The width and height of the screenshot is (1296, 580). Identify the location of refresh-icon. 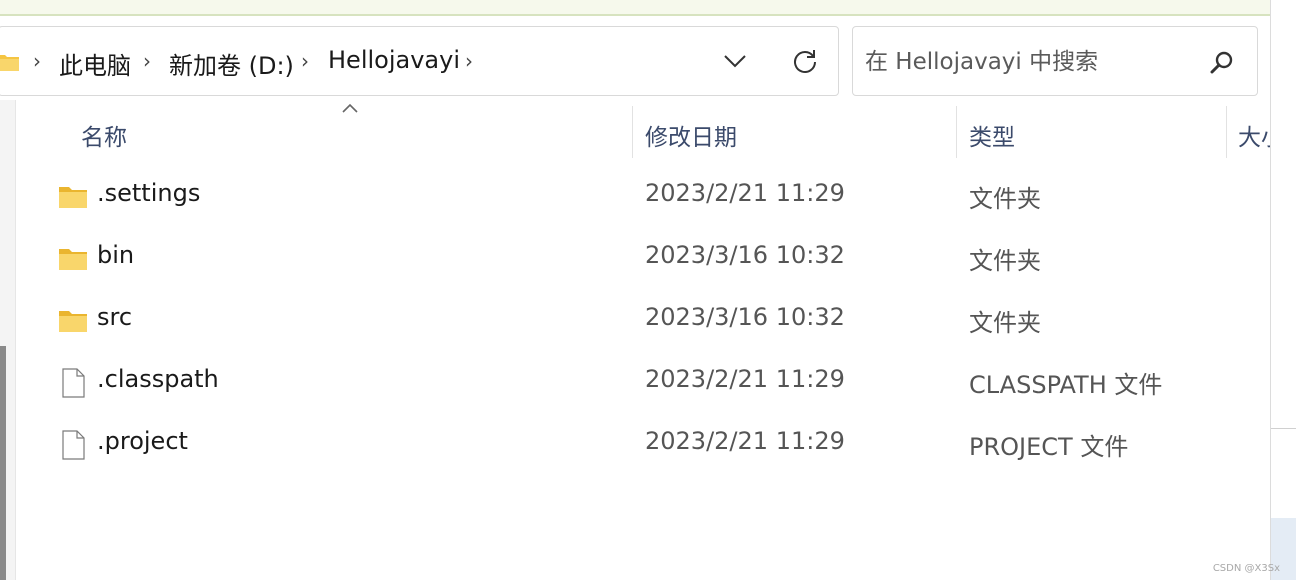
(805, 61).